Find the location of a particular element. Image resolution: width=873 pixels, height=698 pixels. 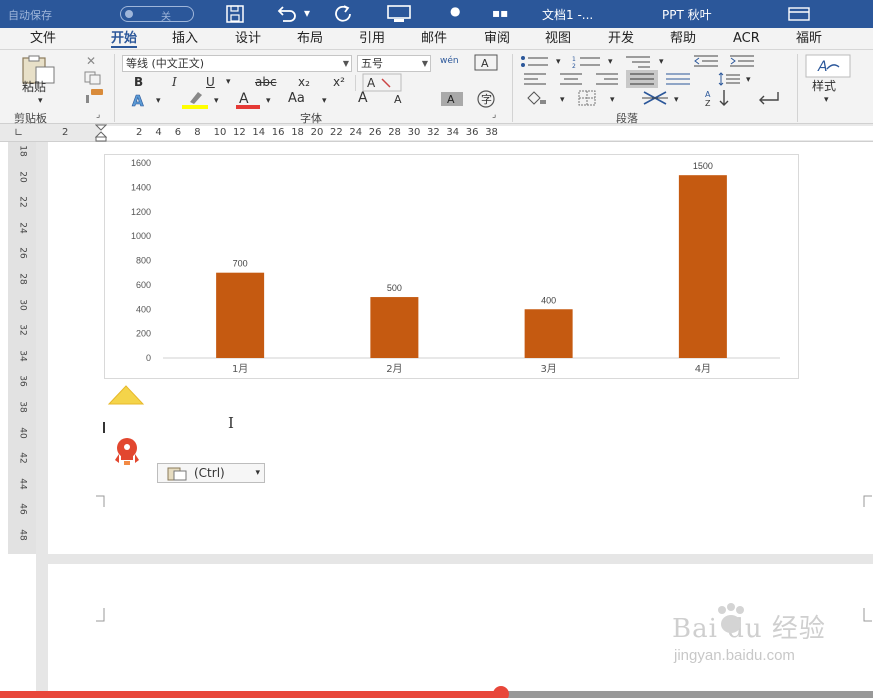

asian-layout-icon is located at coordinates (655, 98).